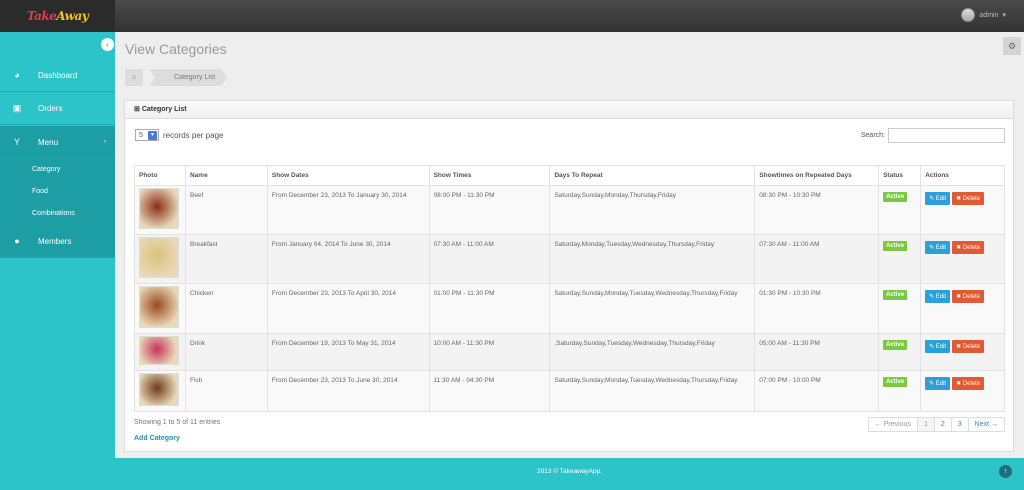 Image resolution: width=1024 pixels, height=490 pixels. What do you see at coordinates (55, 241) in the screenshot?
I see `sidebar-item-label: Members` at bounding box center [55, 241].